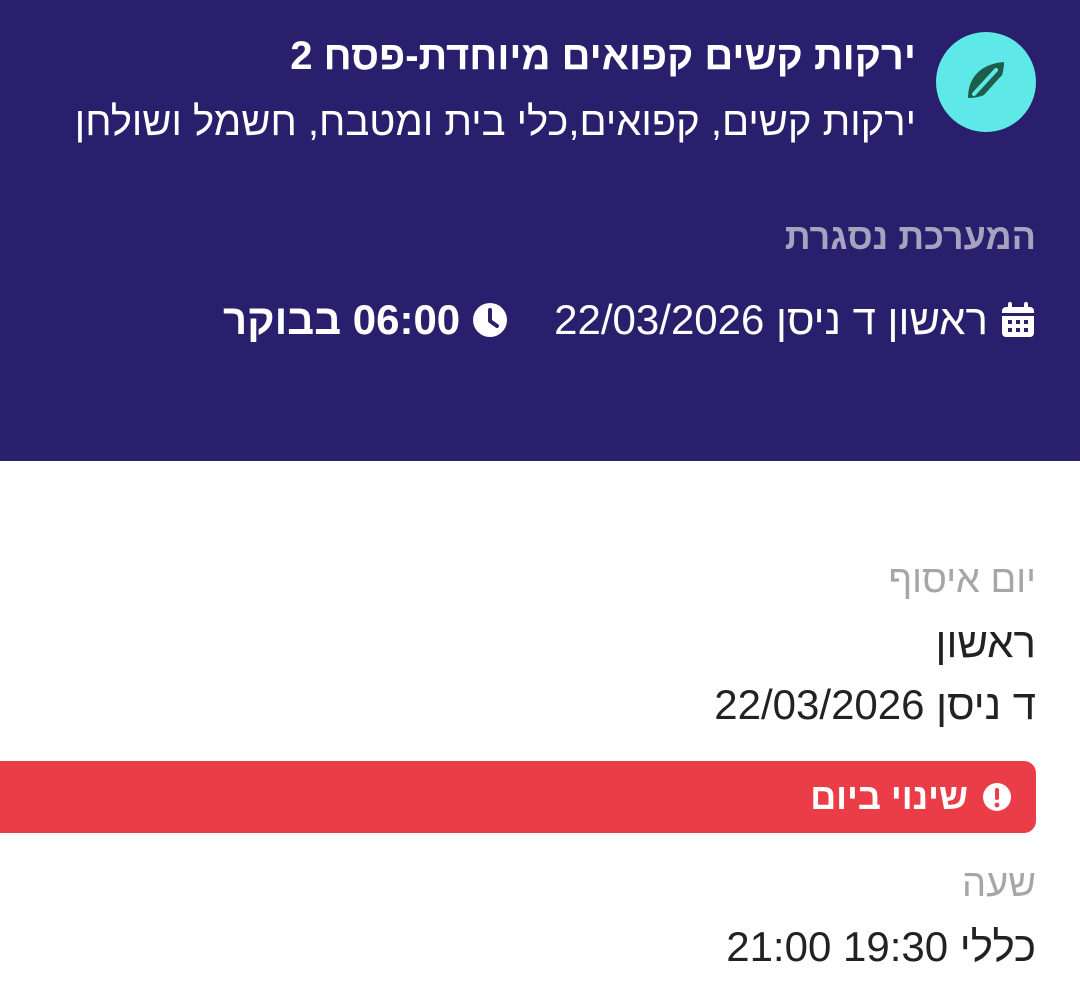 Image resolution: width=1080 pixels, height=991 pixels. Describe the element at coordinates (875, 704) in the screenshot. I see `collection-day-date: ד ניסן 22/03/2026` at that location.